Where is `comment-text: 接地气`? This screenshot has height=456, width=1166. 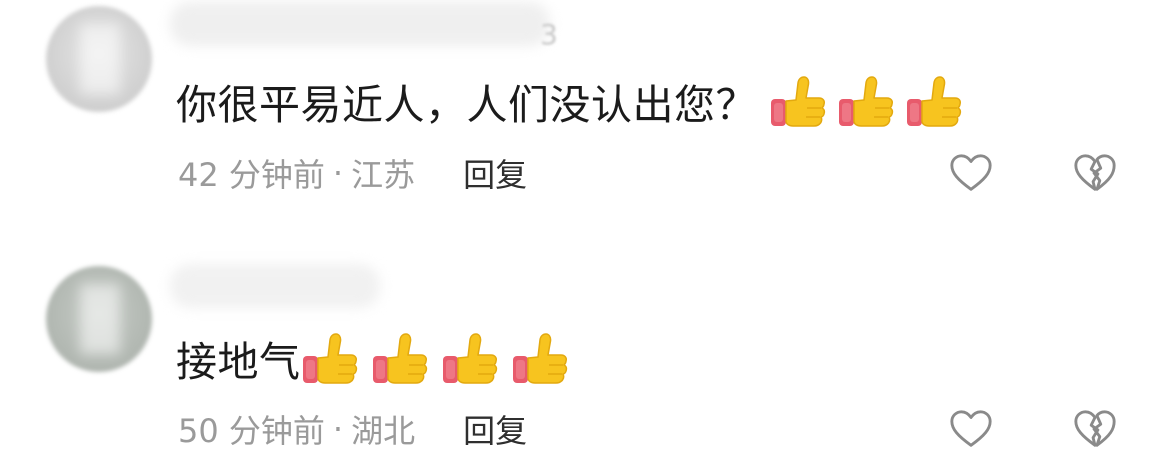
comment-text: 接地气 is located at coordinates (372, 358).